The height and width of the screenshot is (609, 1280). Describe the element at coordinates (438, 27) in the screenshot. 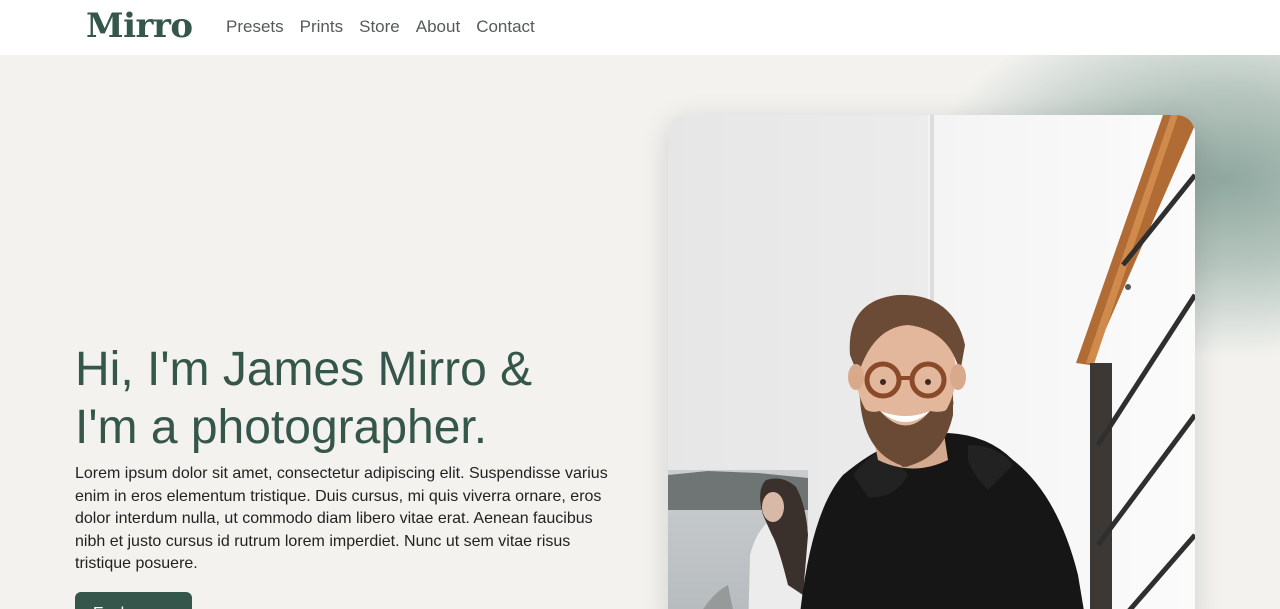

I see `nav-link-about: About` at that location.